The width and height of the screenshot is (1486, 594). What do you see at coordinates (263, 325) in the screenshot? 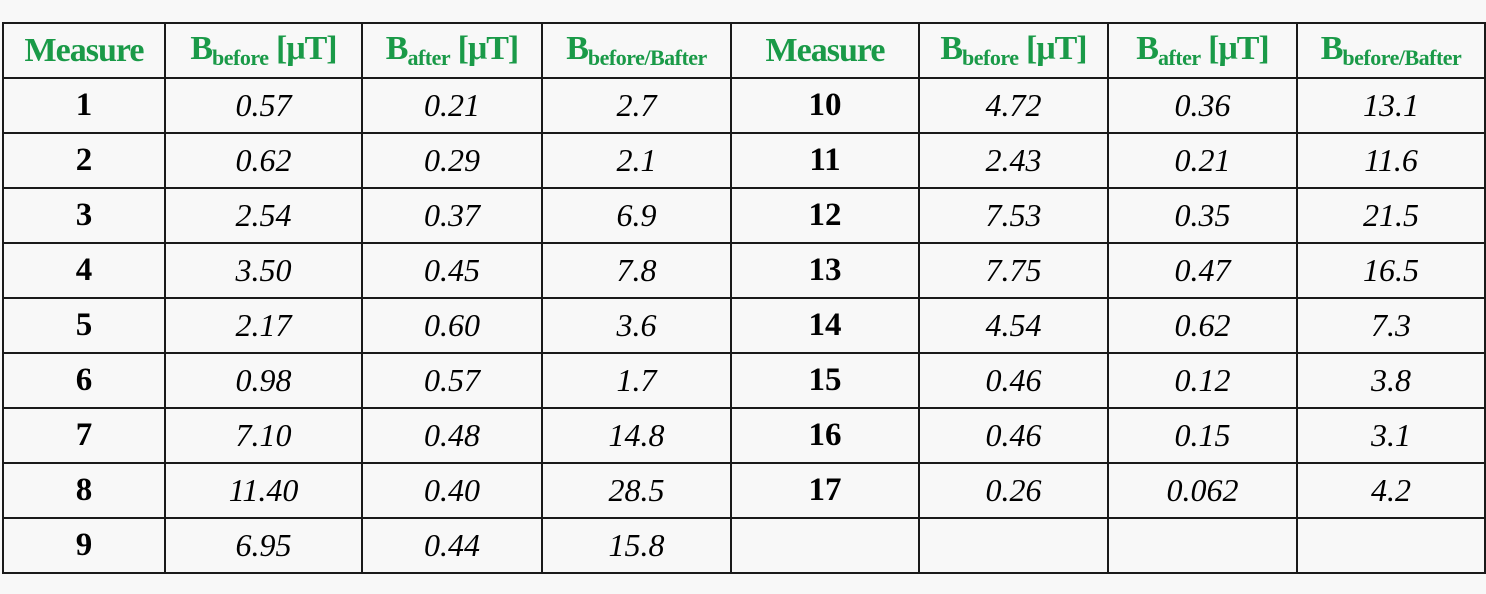
I see `value-cell: 2.17` at bounding box center [263, 325].